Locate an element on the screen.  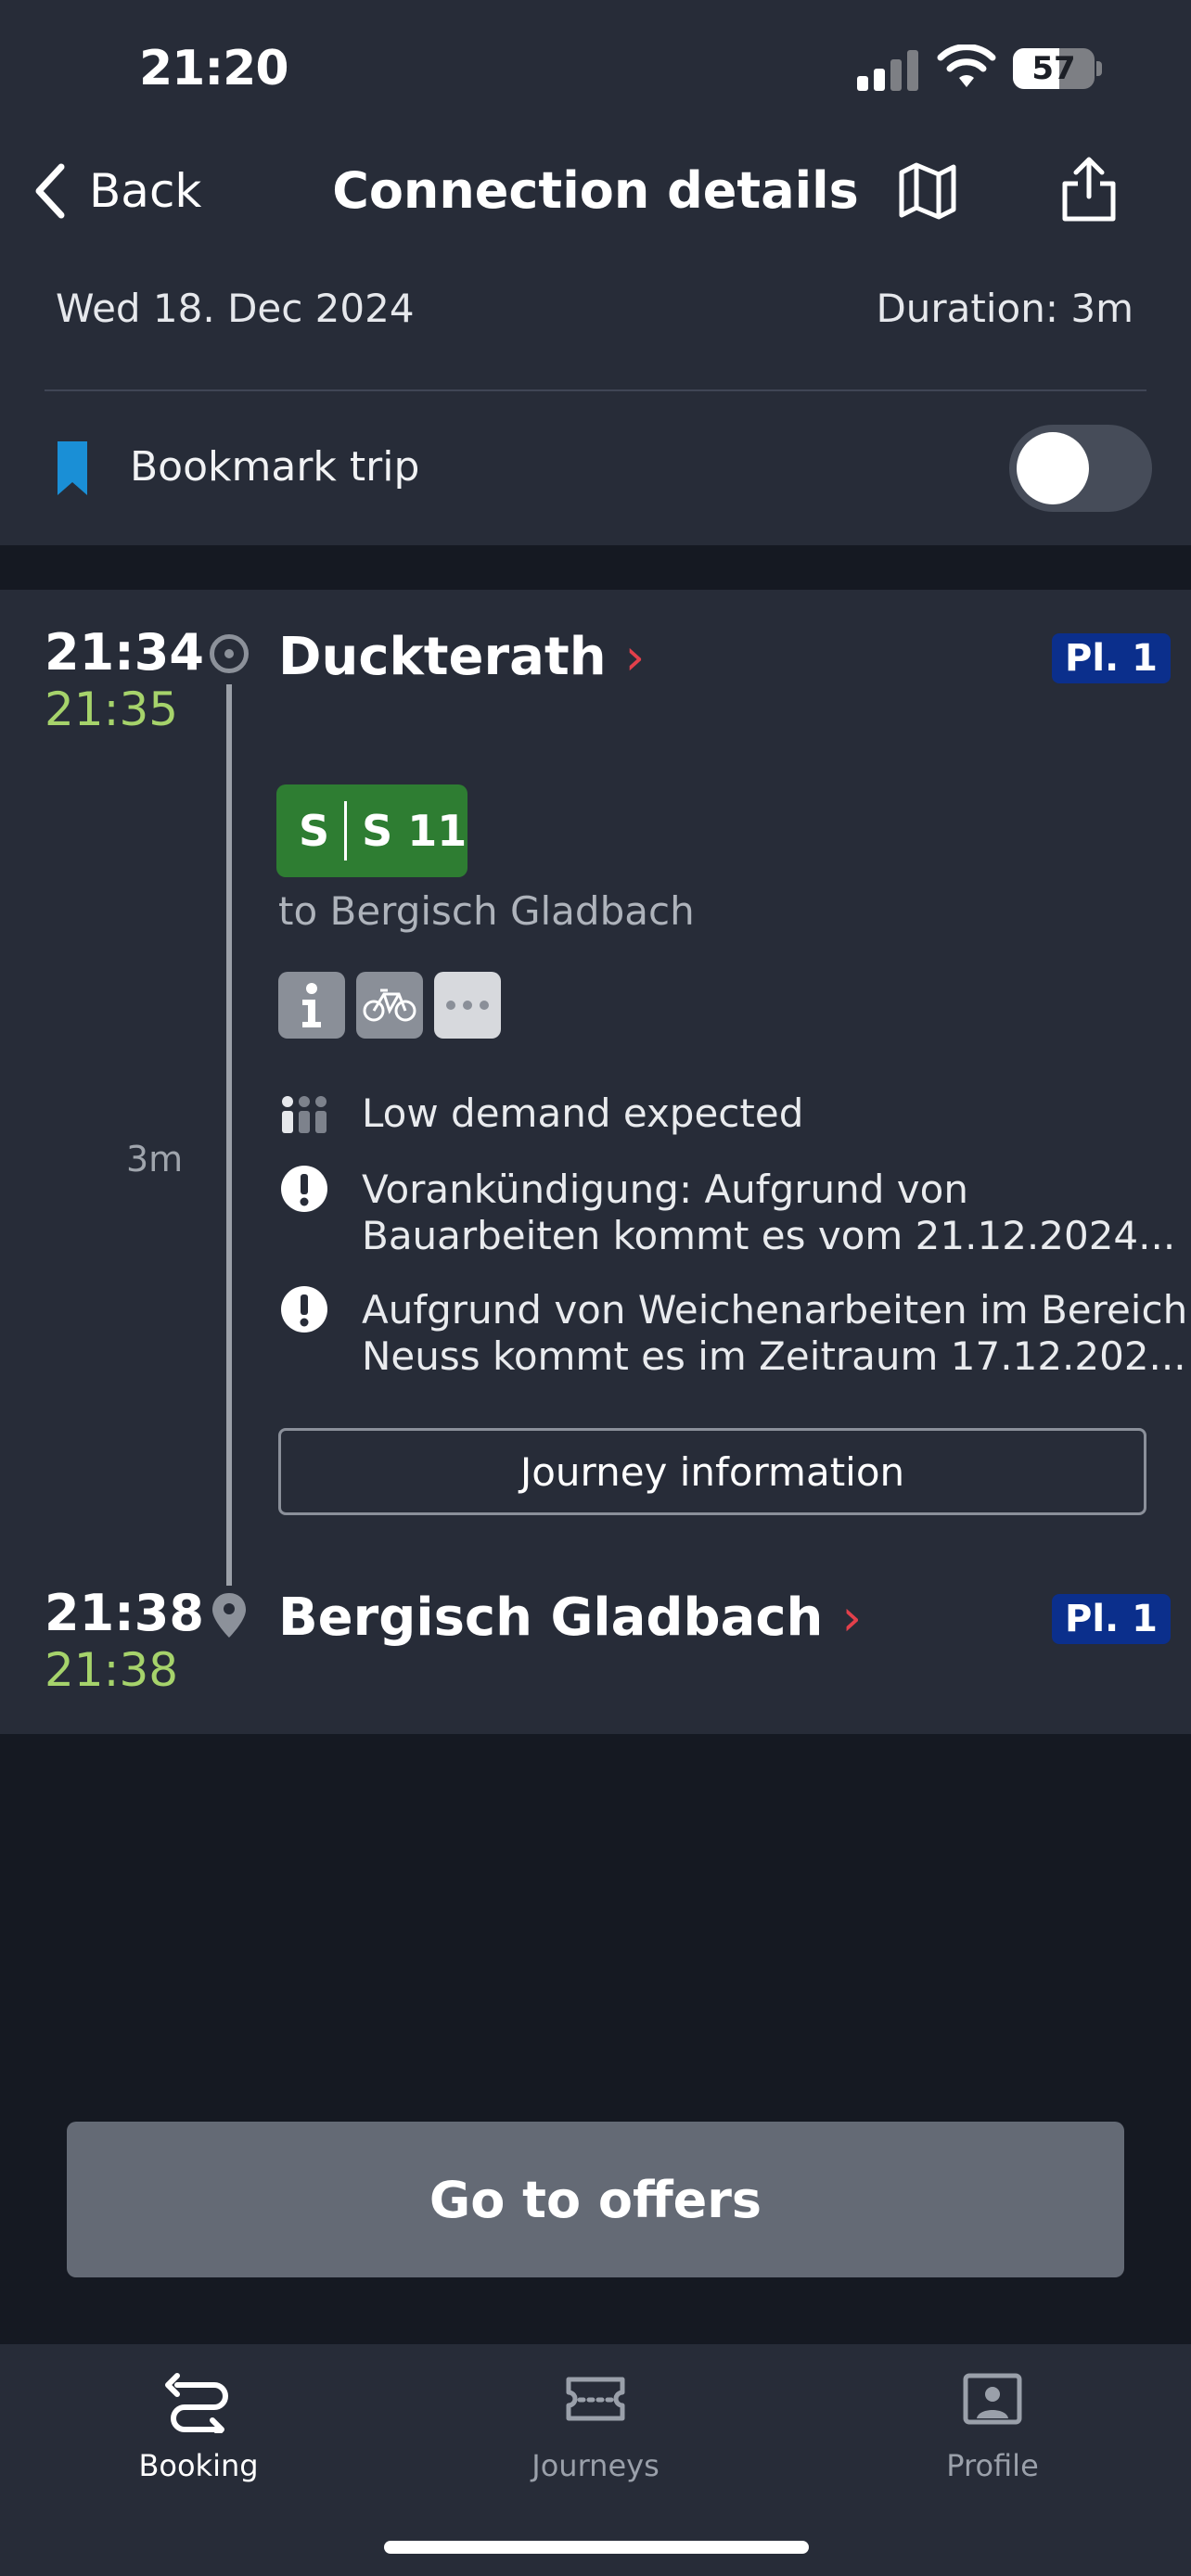
tab-label: Profile is located at coordinates (992, 2465).